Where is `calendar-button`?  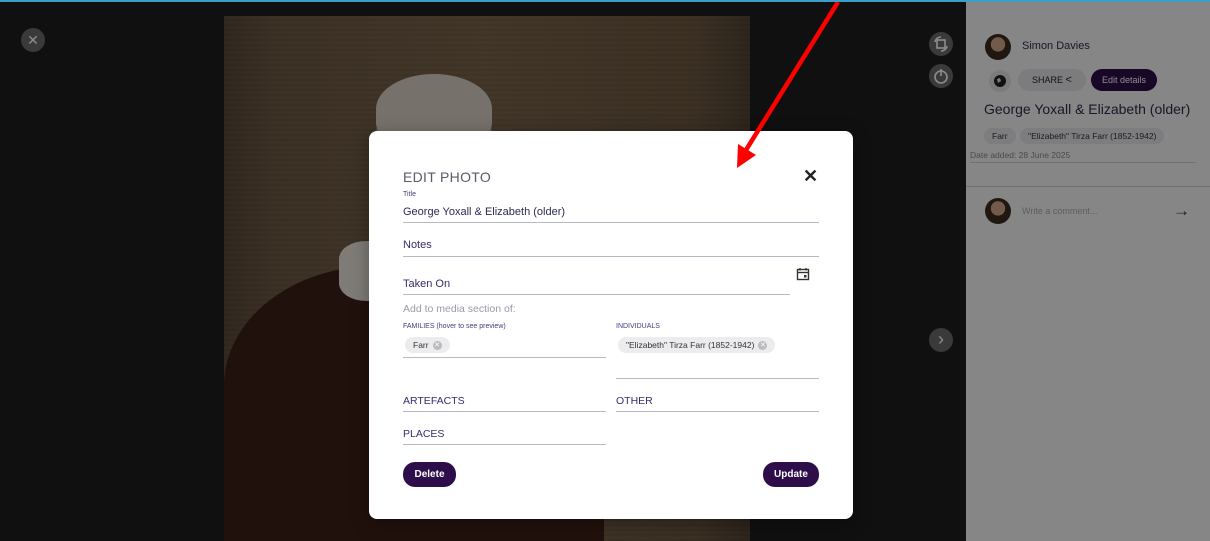
calendar-button is located at coordinates (803, 274).